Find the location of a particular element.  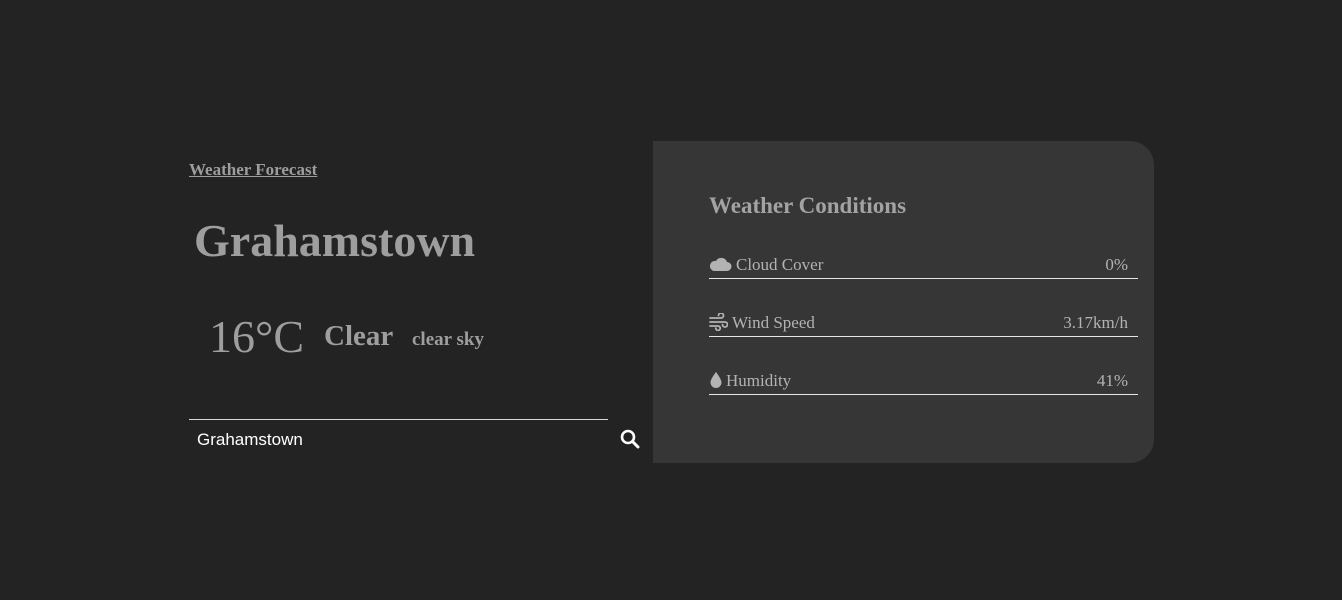

cloud-icon is located at coordinates (720, 264).